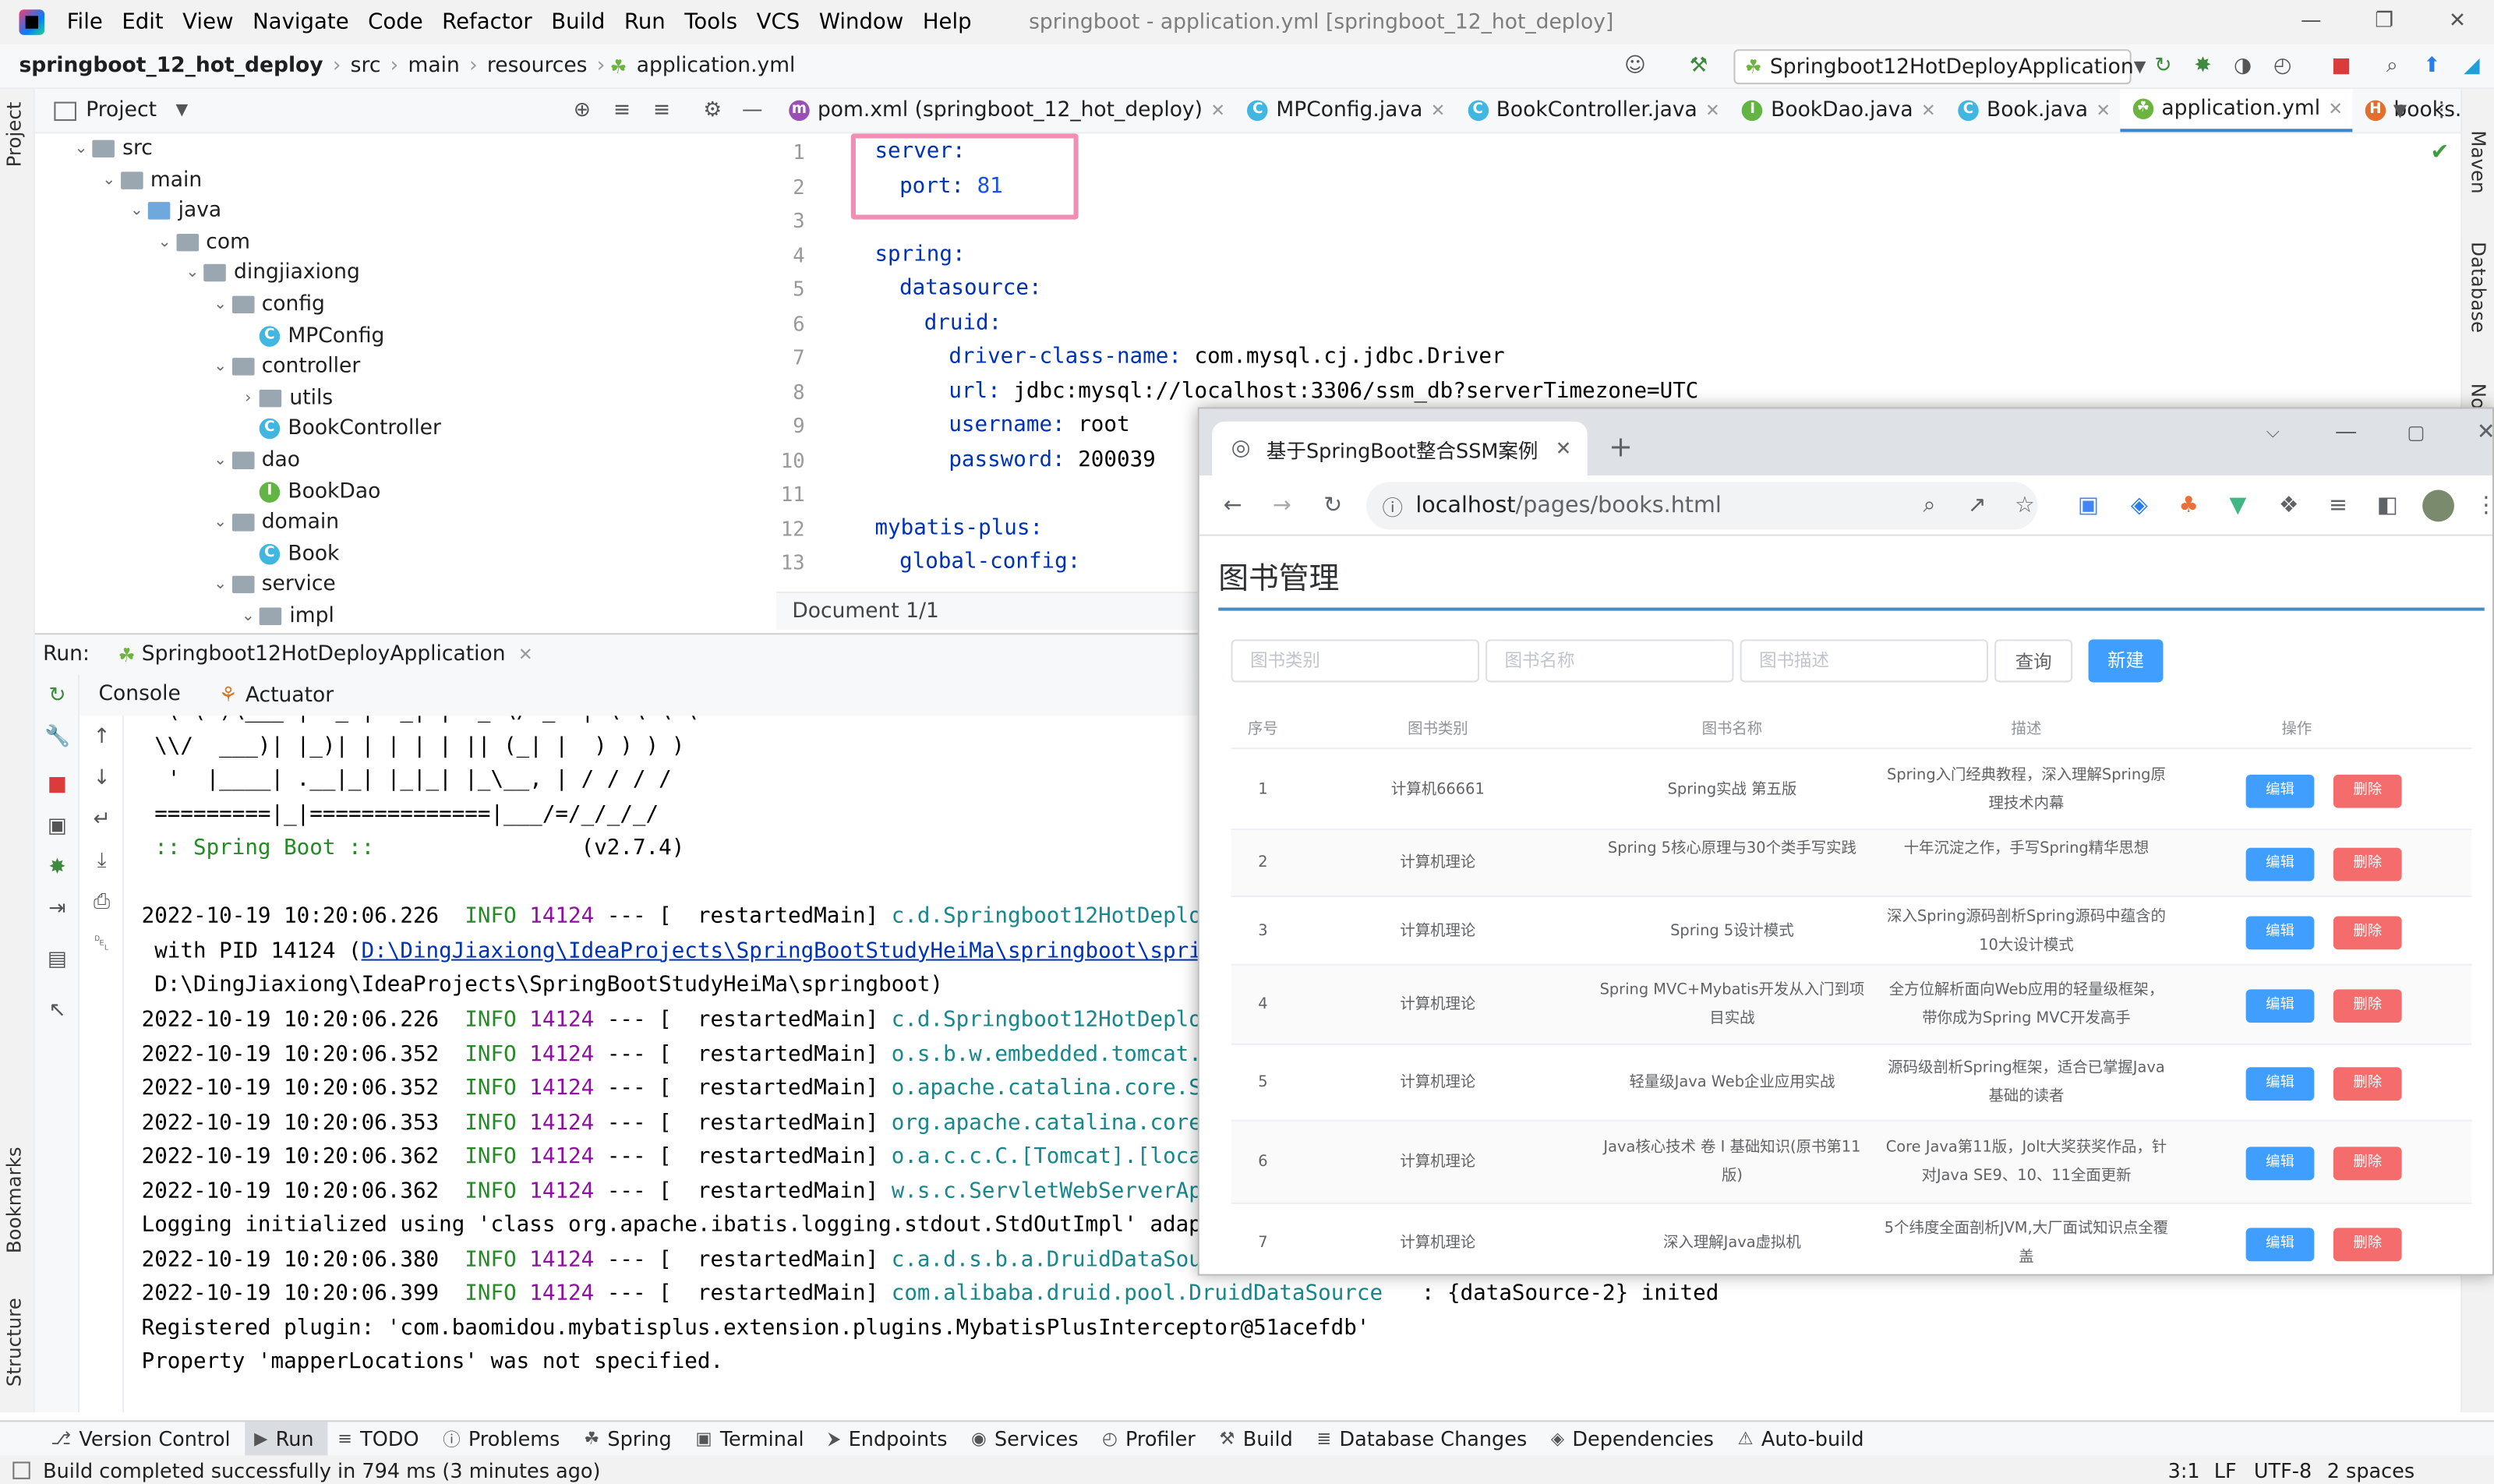 The image size is (2494, 1484). I want to click on menu-run: Run, so click(645, 22).